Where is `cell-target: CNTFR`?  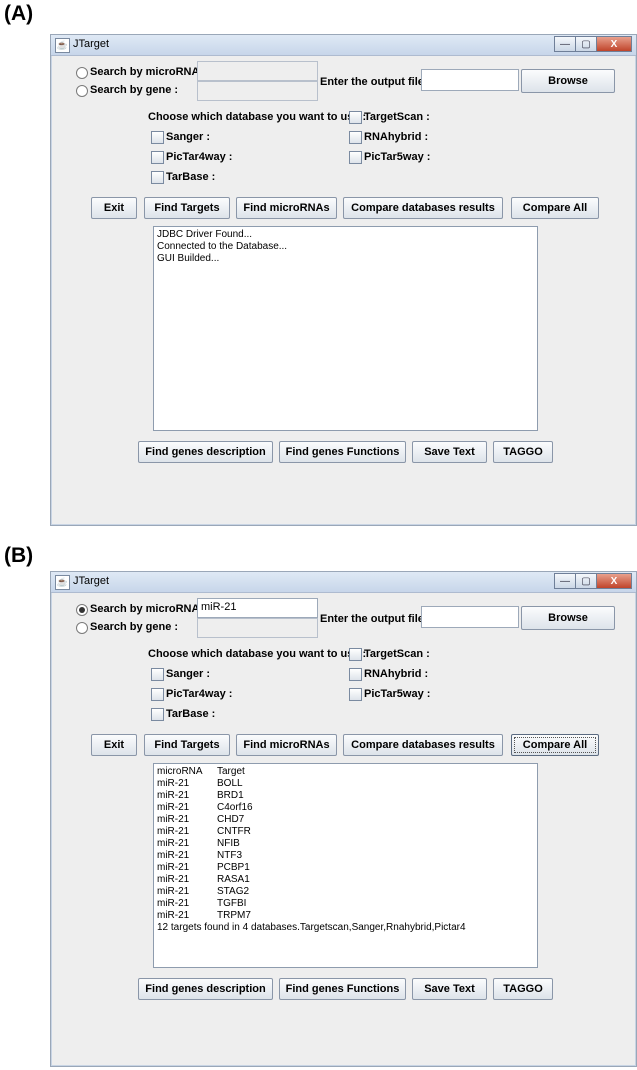
cell-target: CNTFR is located at coordinates (234, 831).